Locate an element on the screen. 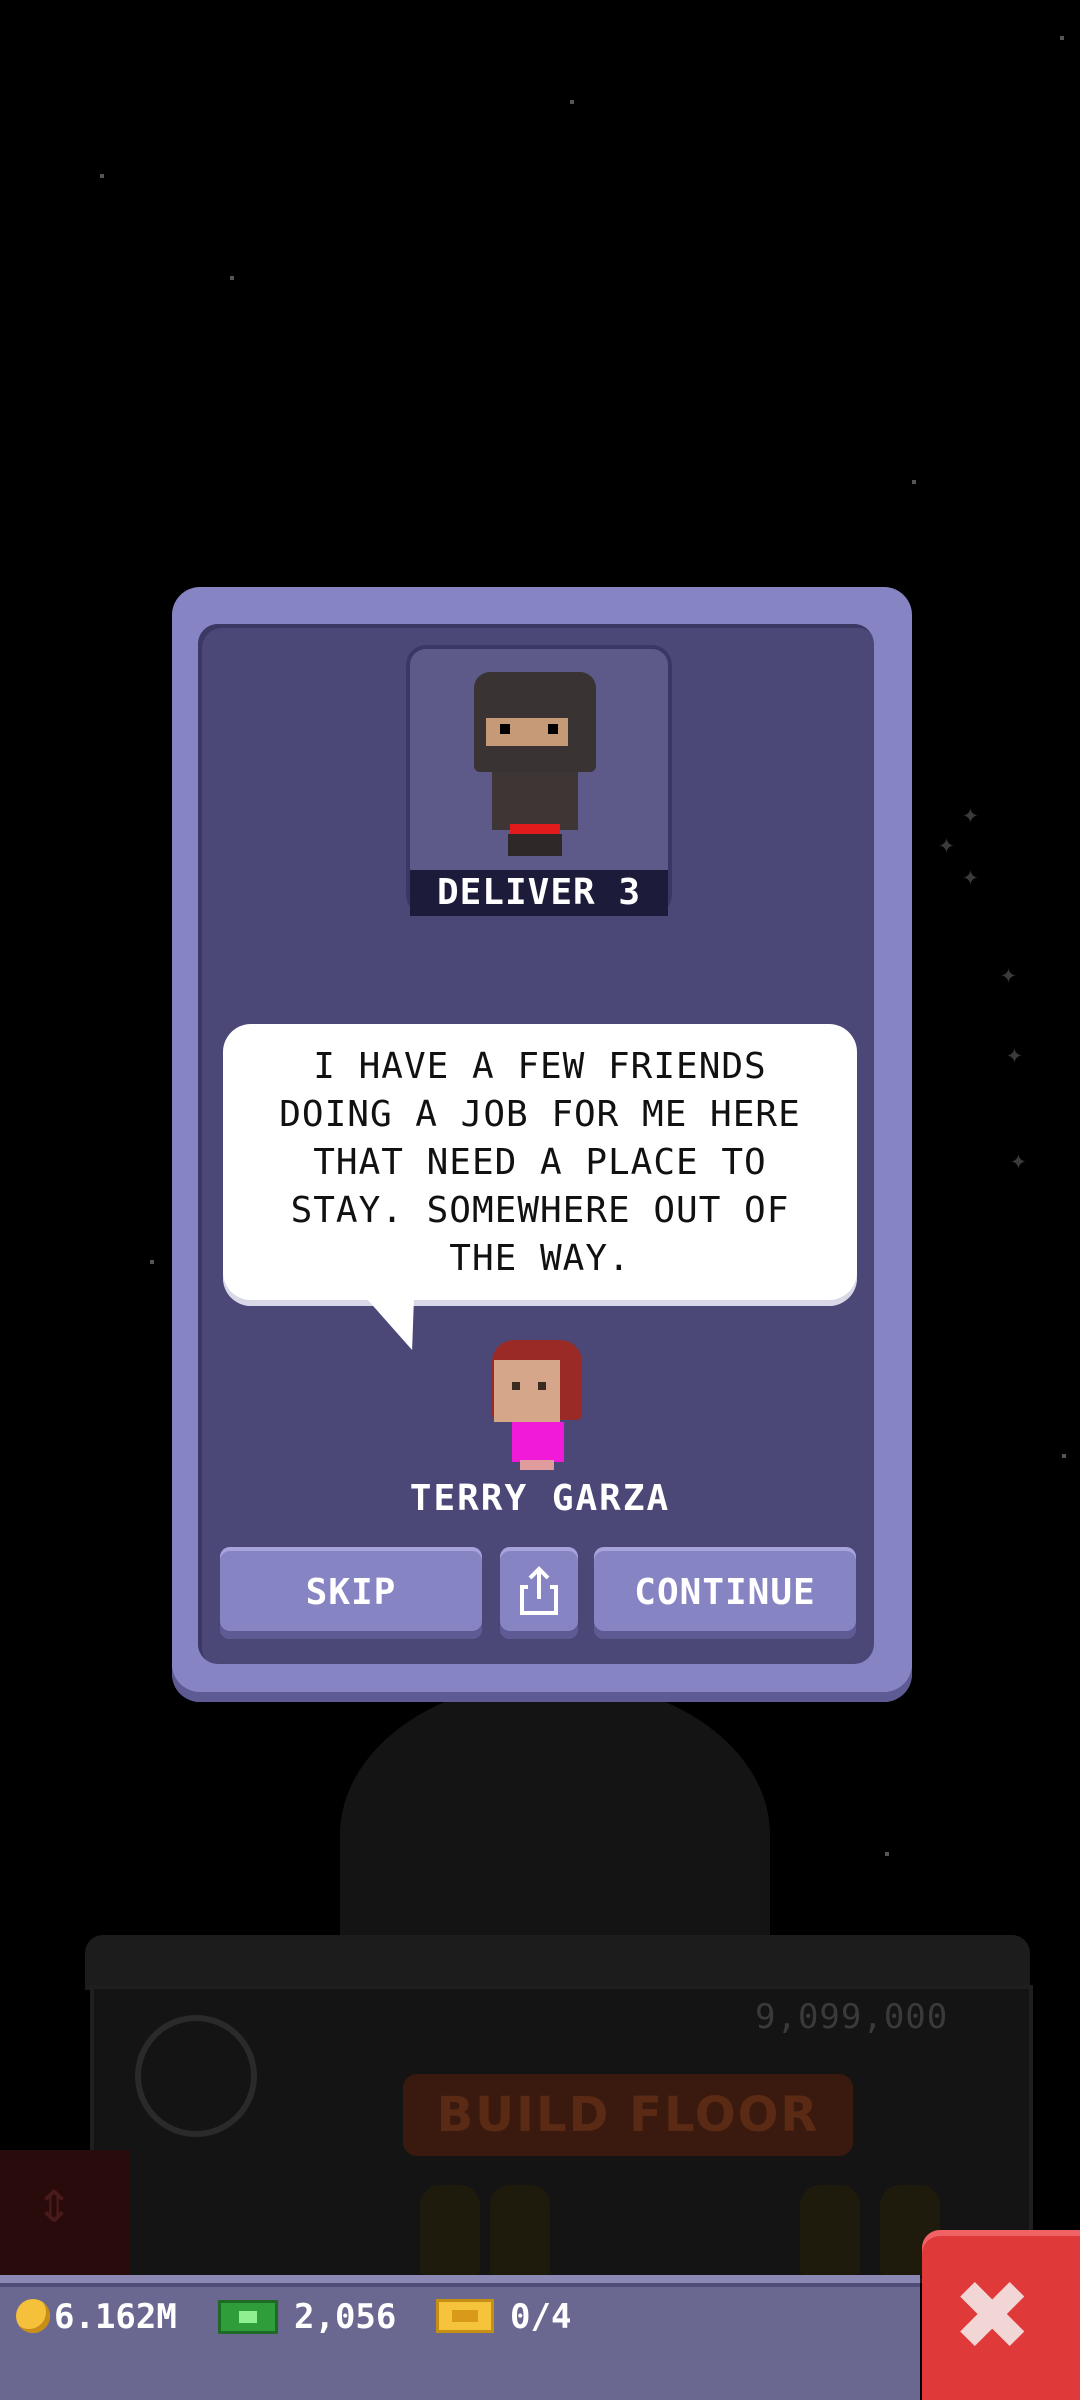 Image resolution: width=1080 pixels, height=2400 pixels. share-button is located at coordinates (539, 1593).